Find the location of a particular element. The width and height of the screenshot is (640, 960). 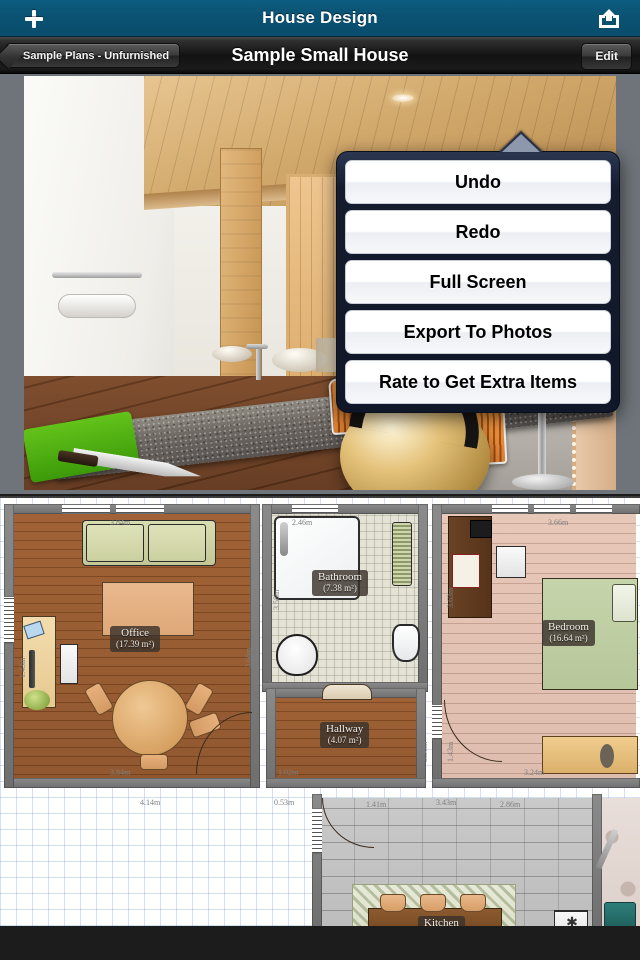

toilet is located at coordinates (297, 655).